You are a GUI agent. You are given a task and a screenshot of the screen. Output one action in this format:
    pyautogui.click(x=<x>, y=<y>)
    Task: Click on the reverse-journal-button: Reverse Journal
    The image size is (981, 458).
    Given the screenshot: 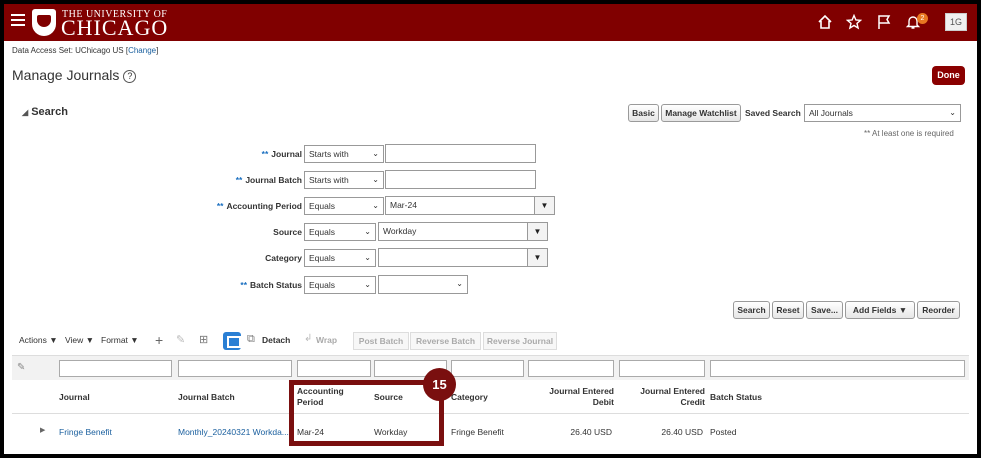 What is the action you would take?
    pyautogui.click(x=520, y=341)
    